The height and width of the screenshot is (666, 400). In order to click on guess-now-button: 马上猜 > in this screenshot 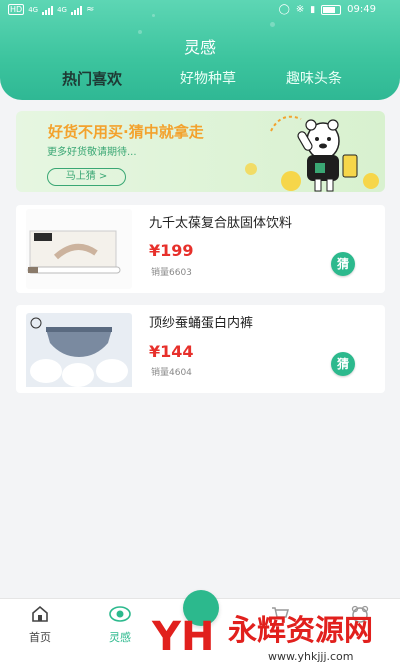, I will do `click(86, 177)`.